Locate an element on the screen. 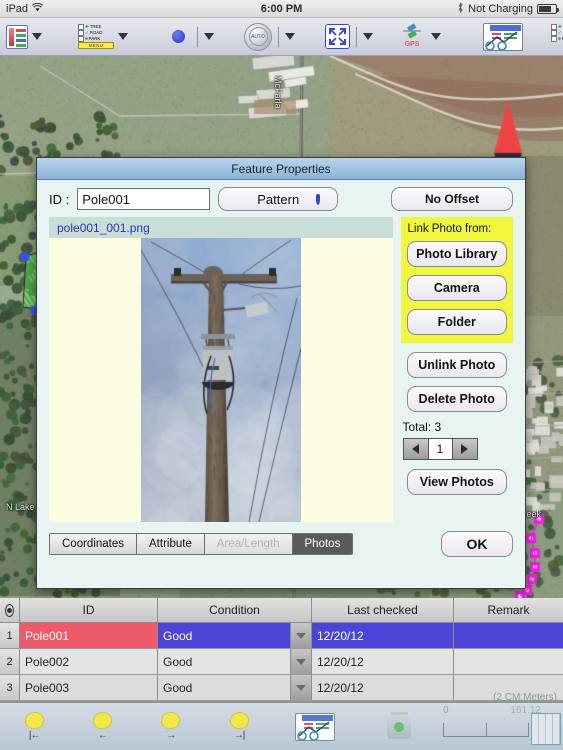 This screenshot has width=563, height=750. layer-list-dropdown-caret is located at coordinates (37, 36).